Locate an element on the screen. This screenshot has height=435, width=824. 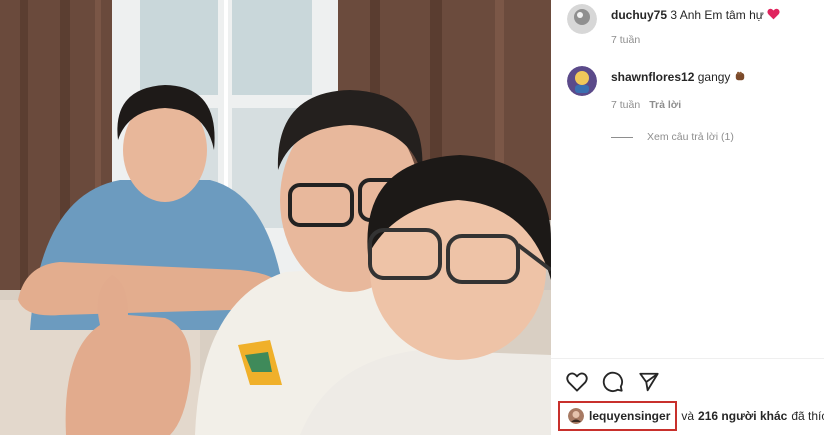
liker-highlight-box: lequyensinger is located at coordinates (618, 416).